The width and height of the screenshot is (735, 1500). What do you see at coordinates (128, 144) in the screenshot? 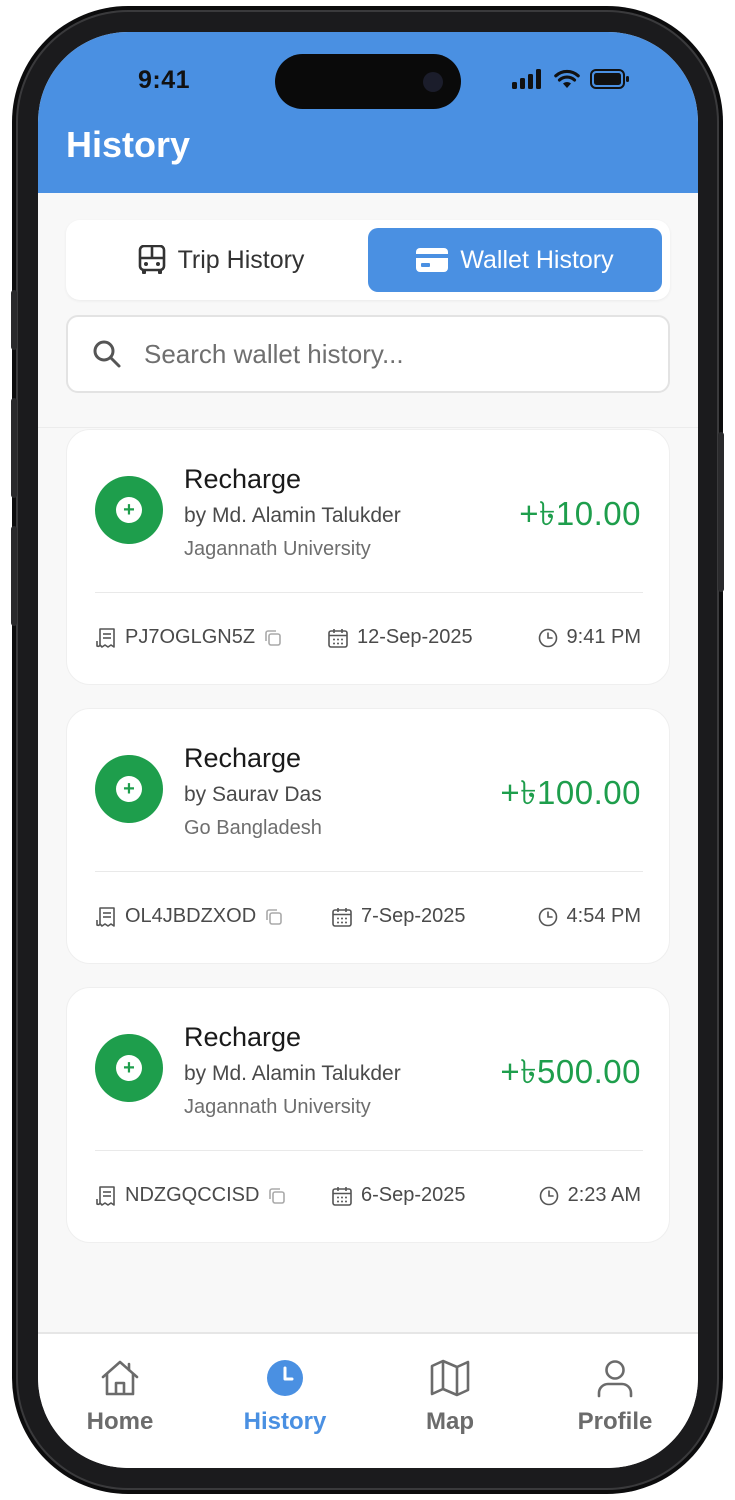
I see `page-title: History` at bounding box center [128, 144].